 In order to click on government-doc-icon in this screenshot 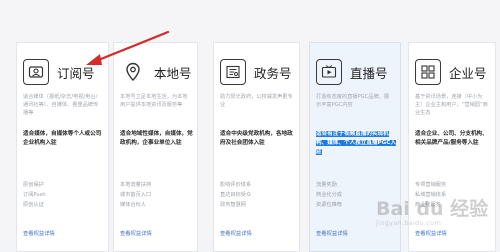, I will do `click(233, 72)`.